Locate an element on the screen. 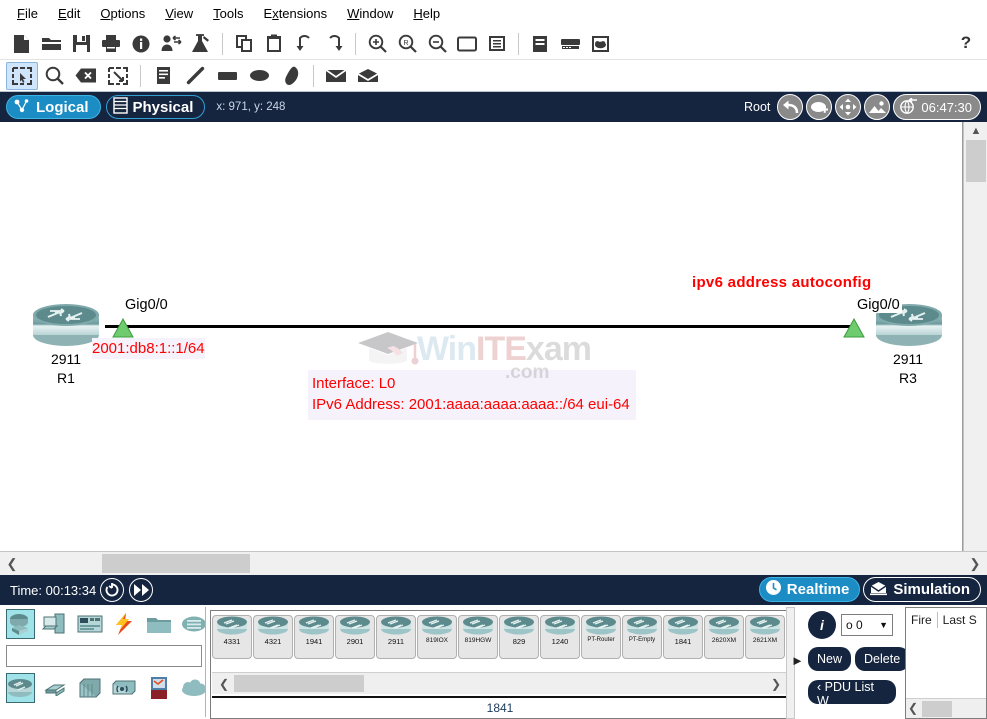  tab-physical: Physical is located at coordinates (155, 107).